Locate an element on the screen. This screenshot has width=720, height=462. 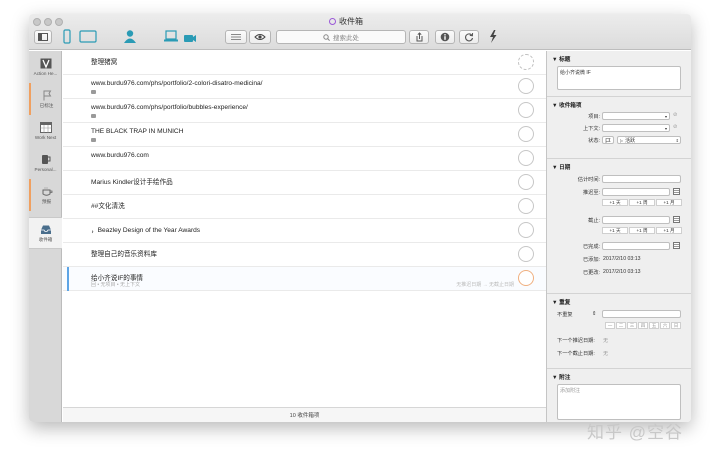
share-icon is located at coordinates (419, 37).